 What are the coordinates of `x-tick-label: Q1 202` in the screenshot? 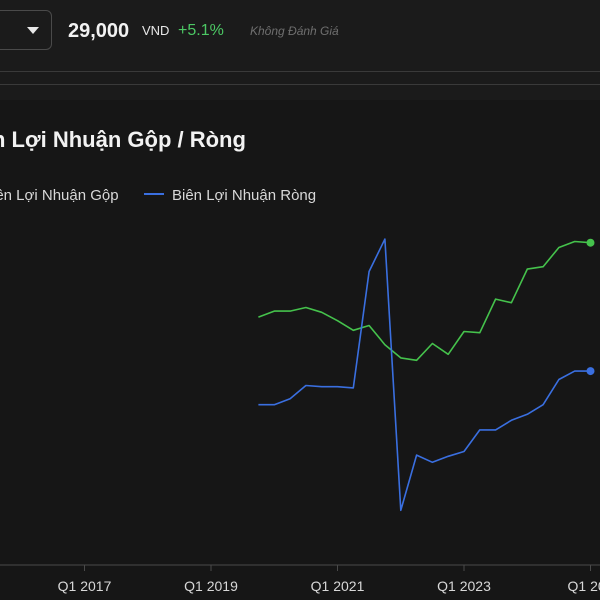 It's located at (584, 586).